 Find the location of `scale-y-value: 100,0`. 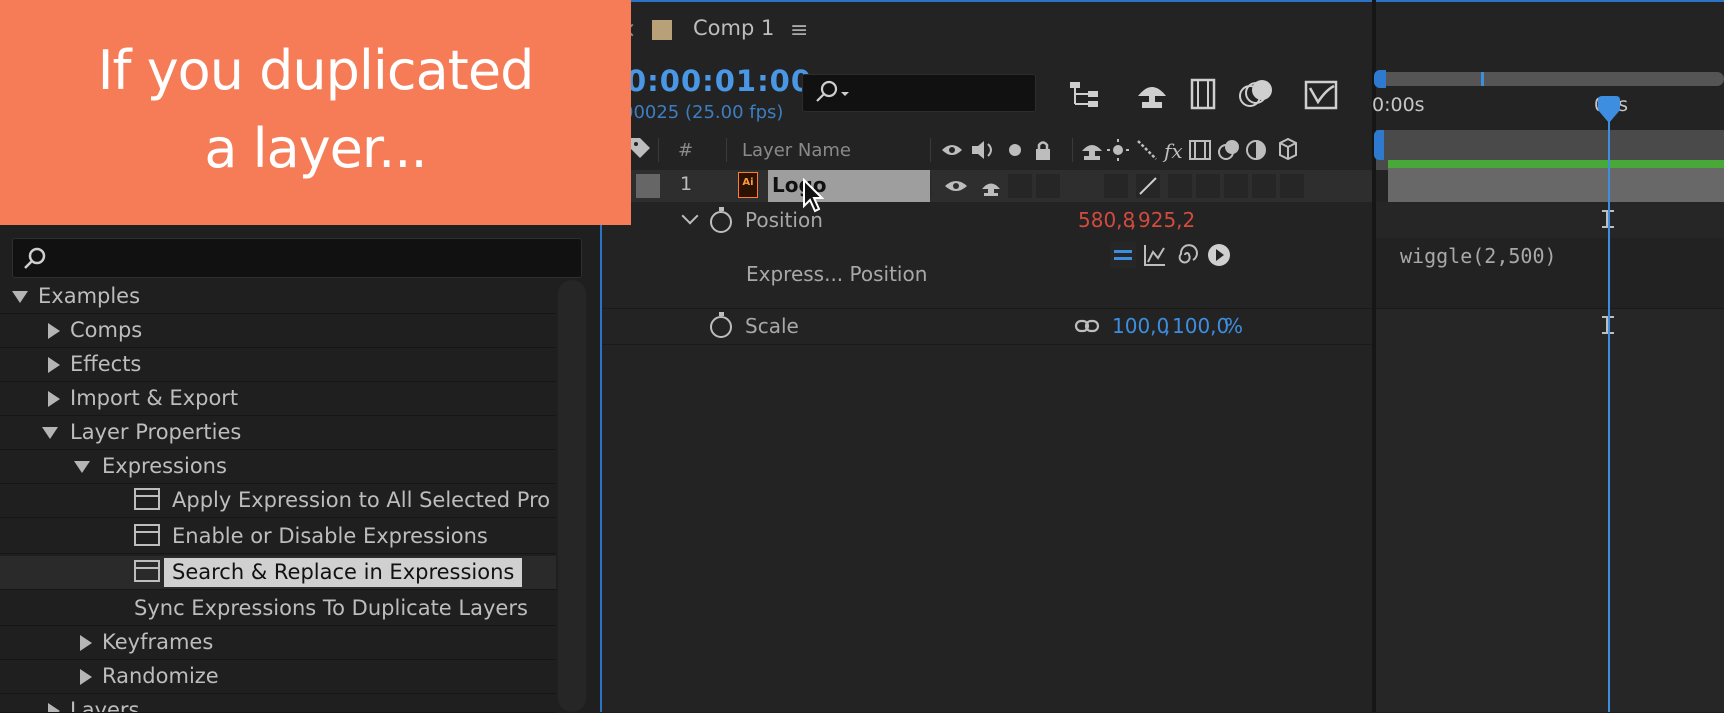

scale-y-value: 100,0 is located at coordinates (1200, 326).